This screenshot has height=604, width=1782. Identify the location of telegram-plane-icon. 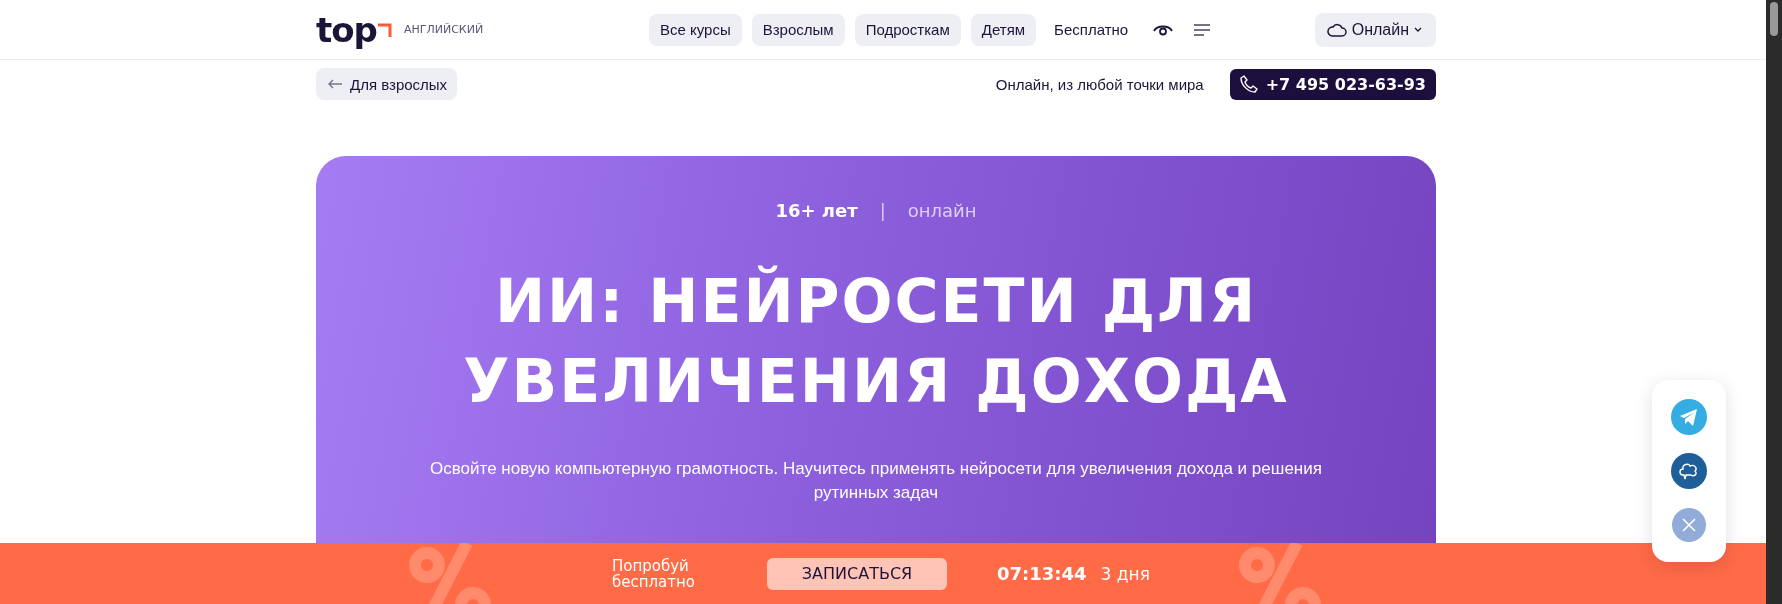
(1689, 417).